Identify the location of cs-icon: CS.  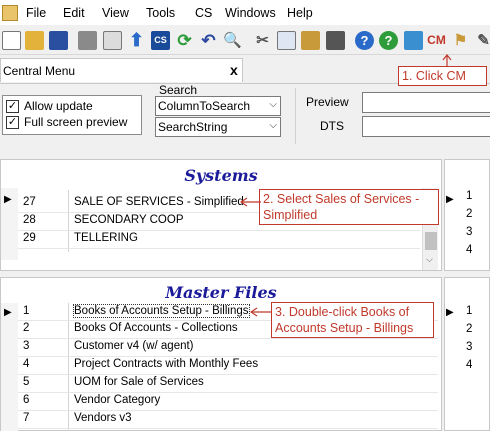
(160, 40).